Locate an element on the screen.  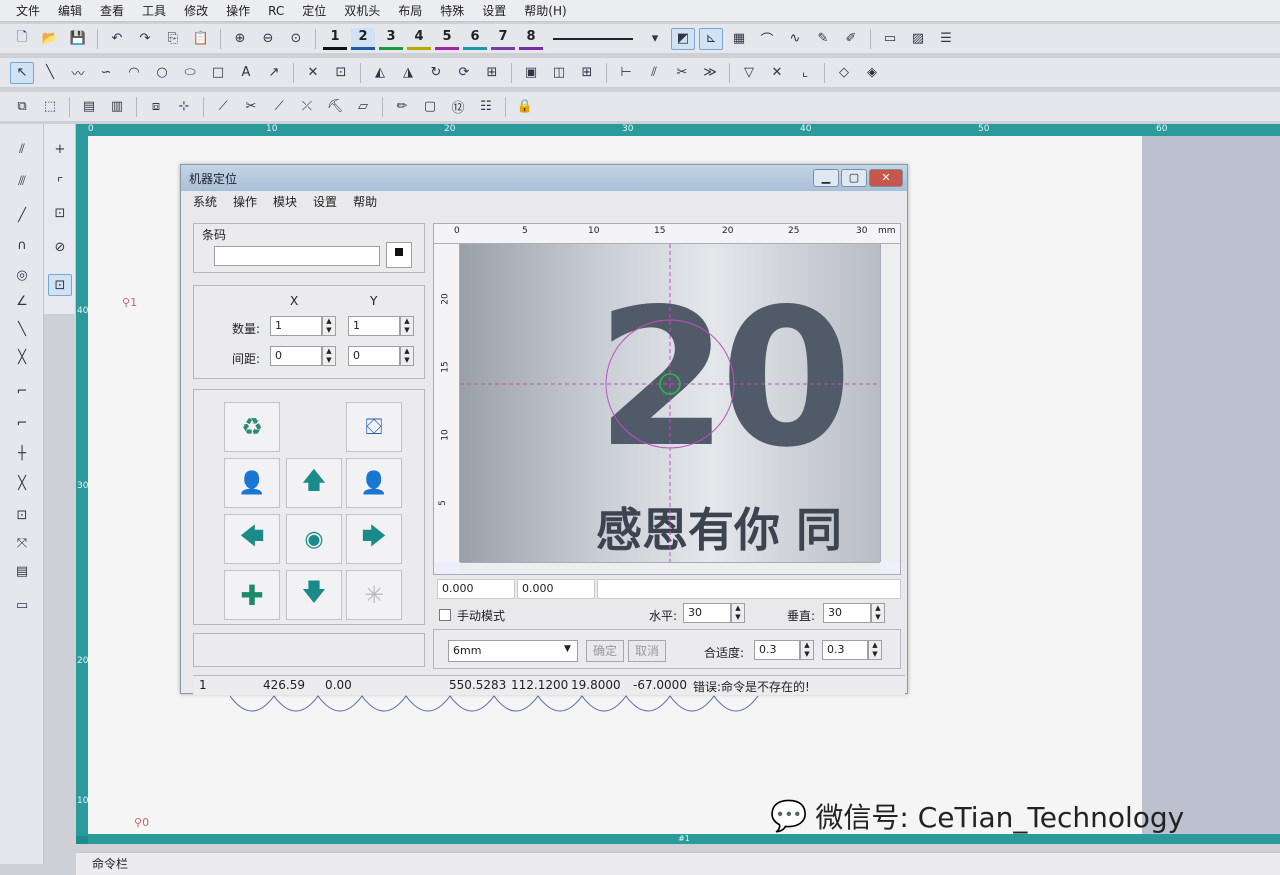
zoom-in-icon: ⊕ is located at coordinates (240, 39).